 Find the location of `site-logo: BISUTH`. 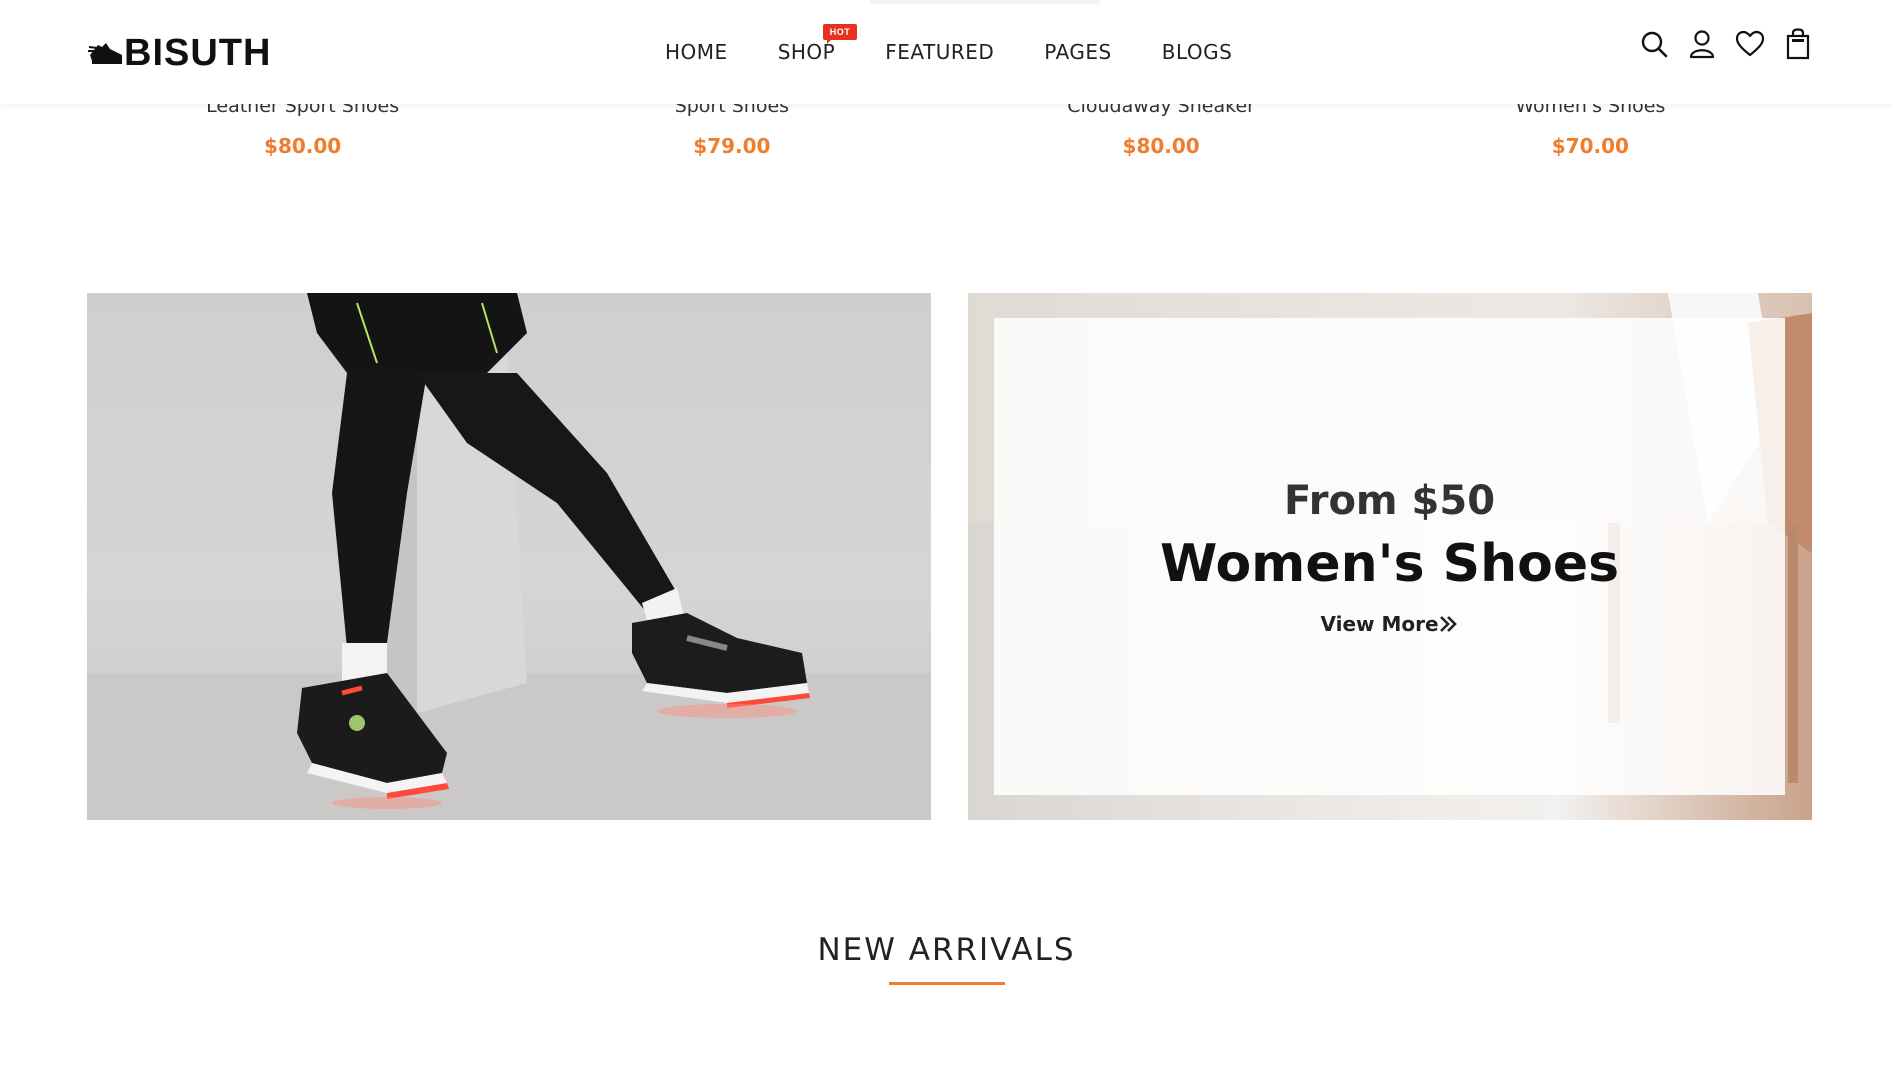

site-logo: BISUTH is located at coordinates (179, 53).